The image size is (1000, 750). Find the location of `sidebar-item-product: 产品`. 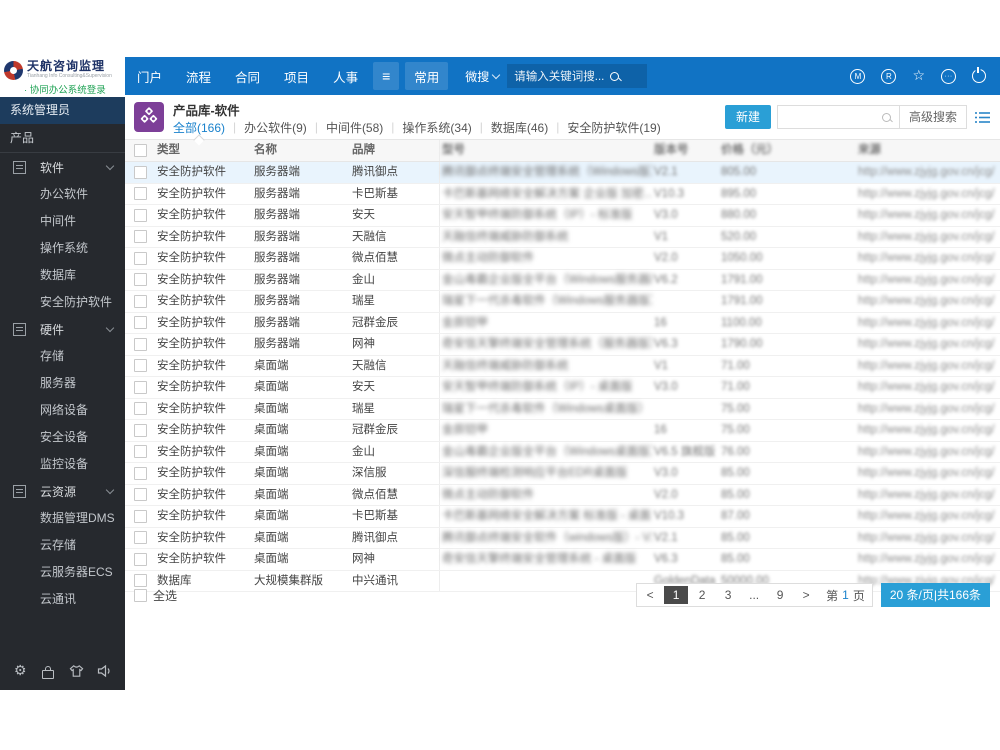

sidebar-item-product: 产品 is located at coordinates (62, 138).